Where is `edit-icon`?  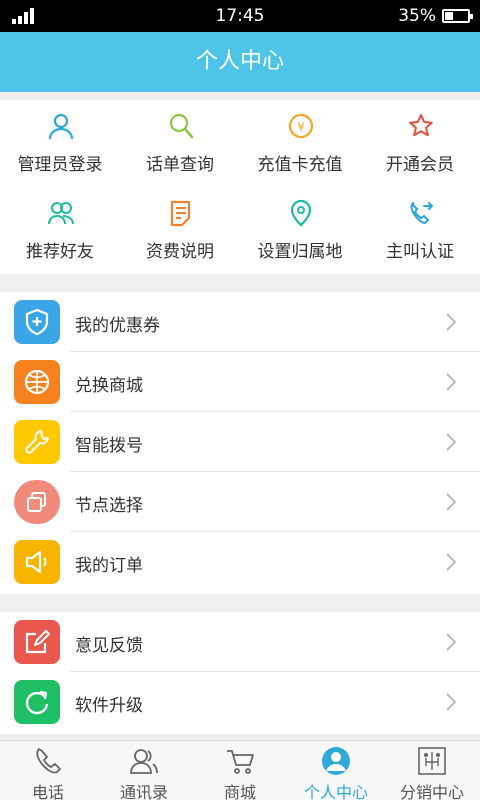 edit-icon is located at coordinates (37, 642).